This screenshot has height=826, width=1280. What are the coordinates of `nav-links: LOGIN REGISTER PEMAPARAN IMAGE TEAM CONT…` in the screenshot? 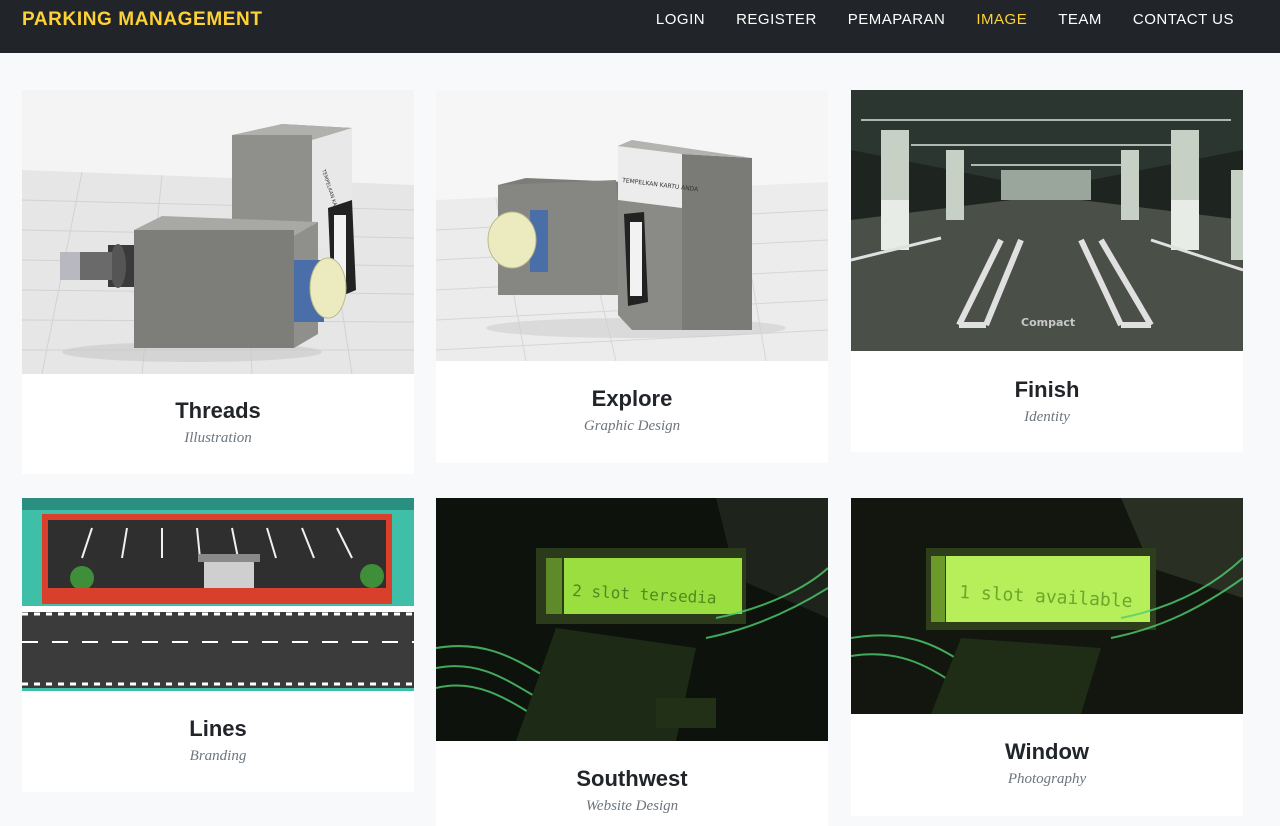 It's located at (945, 19).